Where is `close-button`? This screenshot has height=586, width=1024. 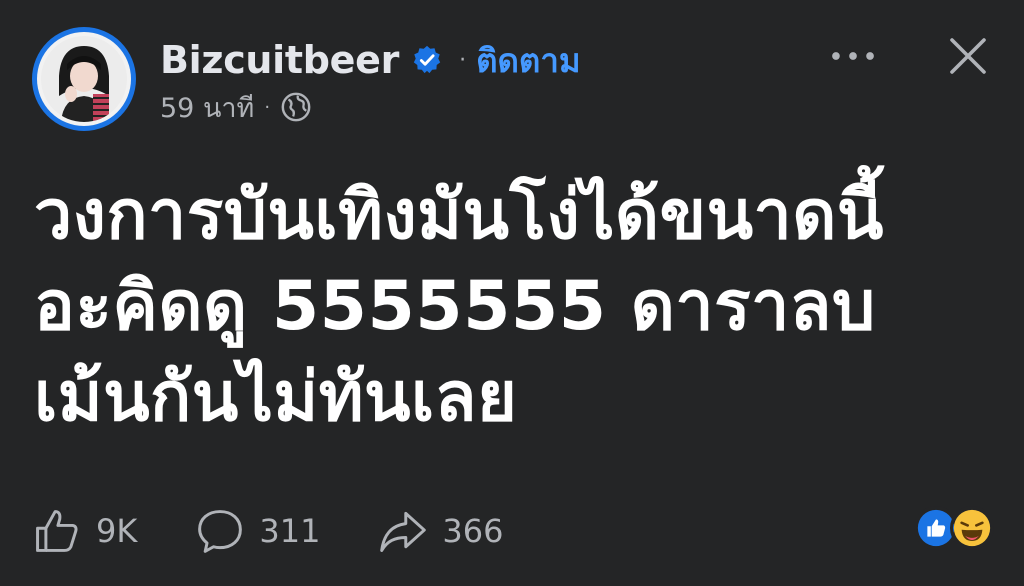 close-button is located at coordinates (968, 56).